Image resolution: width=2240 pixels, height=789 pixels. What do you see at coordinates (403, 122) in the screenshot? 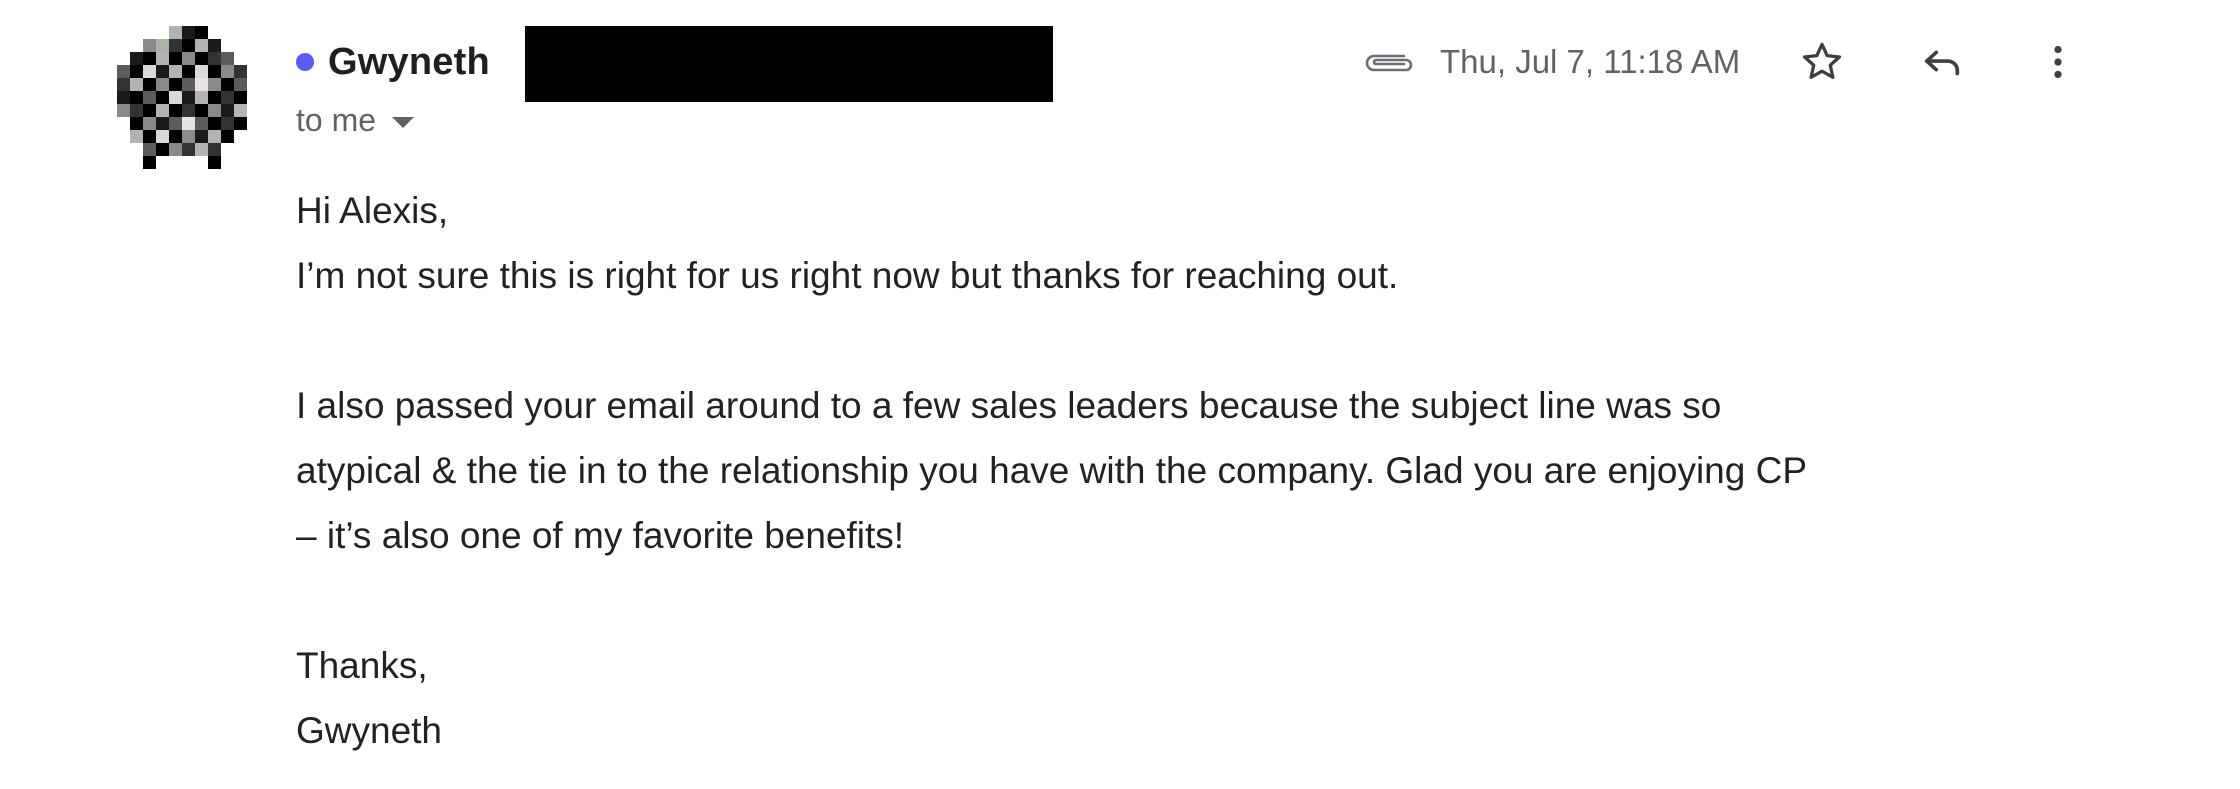
I see `chevron-down-icon` at bounding box center [403, 122].